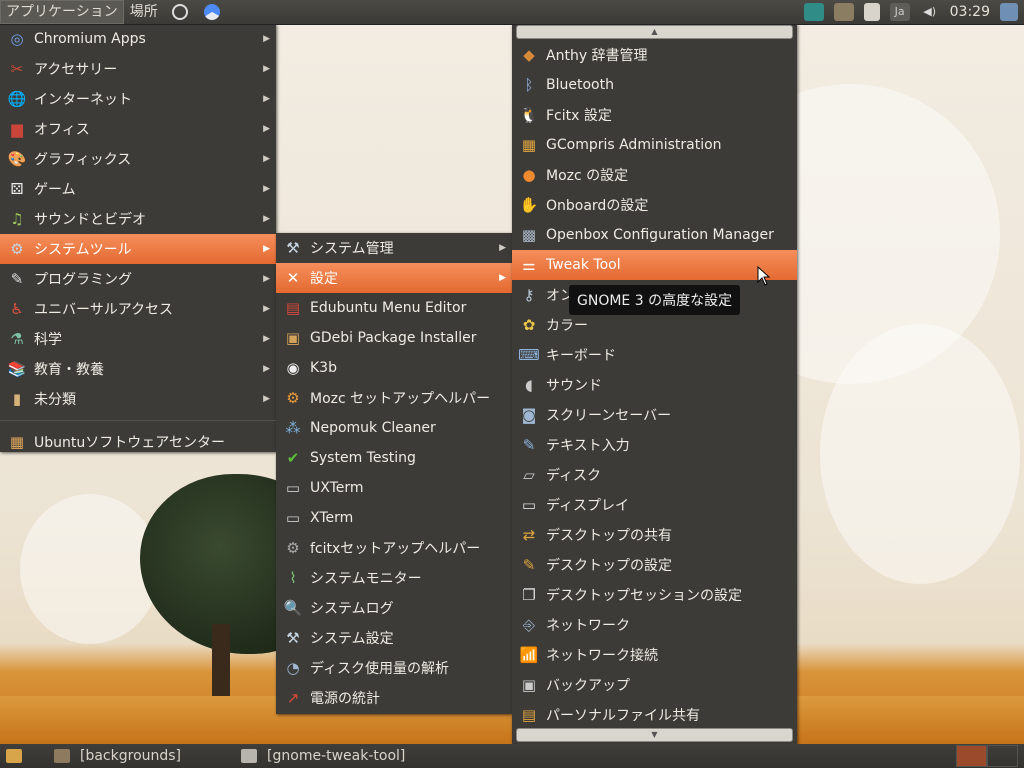 This screenshot has width=1024, height=768. What do you see at coordinates (654, 715) in the screenshot?
I see `menu-item-personal-file-sharing: ▤ パーソナルファイル共有` at bounding box center [654, 715].